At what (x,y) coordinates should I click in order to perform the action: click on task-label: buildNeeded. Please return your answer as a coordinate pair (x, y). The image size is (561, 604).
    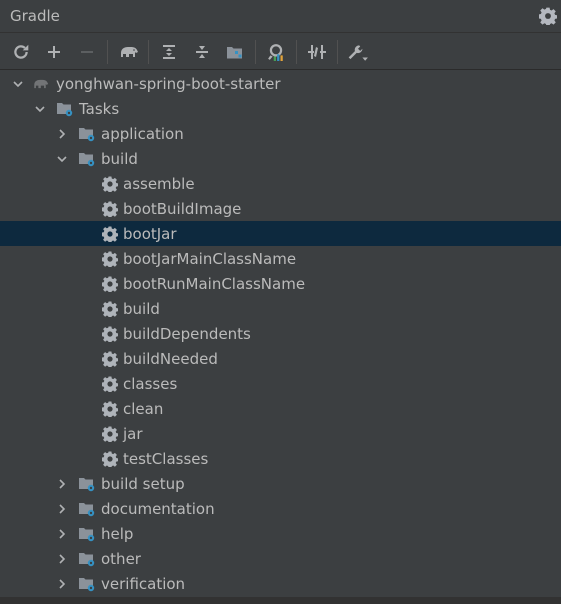
    Looking at the image, I should click on (170, 358).